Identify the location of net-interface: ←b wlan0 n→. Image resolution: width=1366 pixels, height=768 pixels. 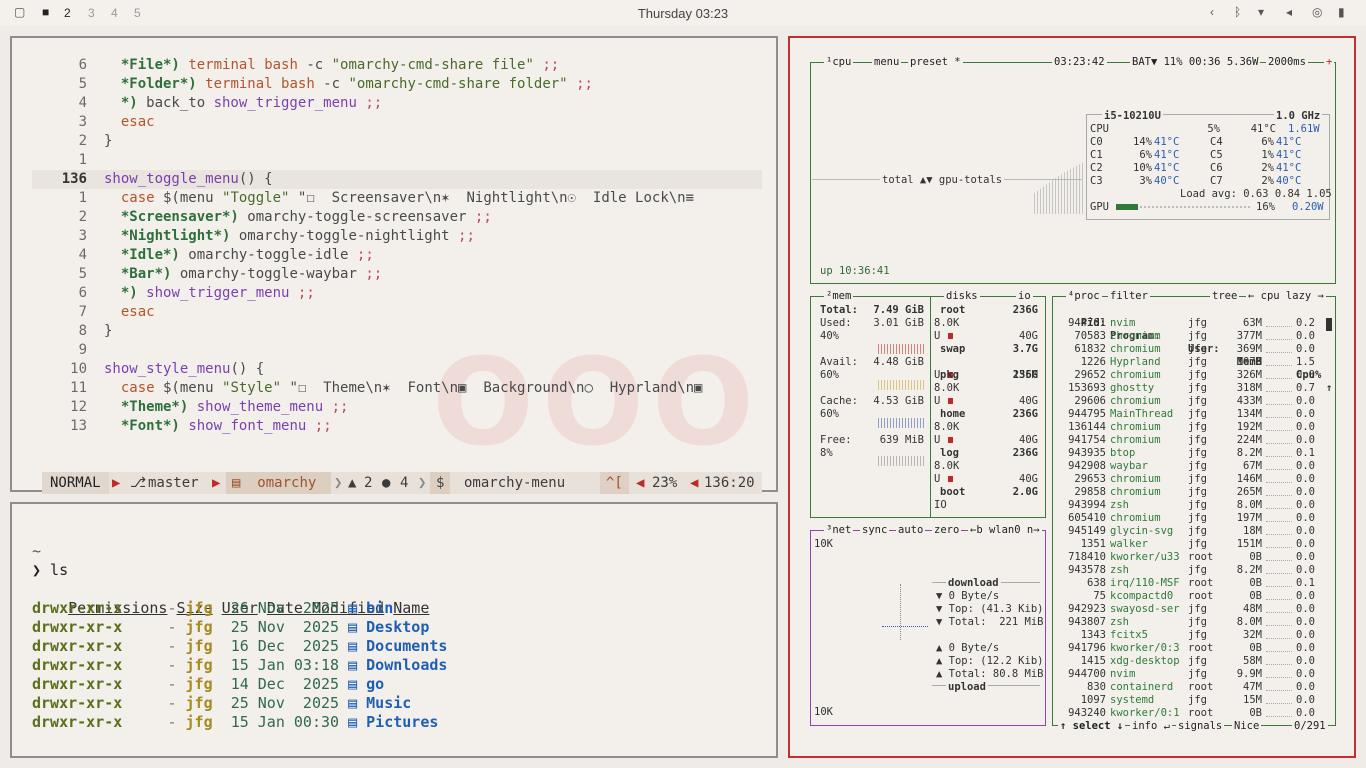
(1005, 530).